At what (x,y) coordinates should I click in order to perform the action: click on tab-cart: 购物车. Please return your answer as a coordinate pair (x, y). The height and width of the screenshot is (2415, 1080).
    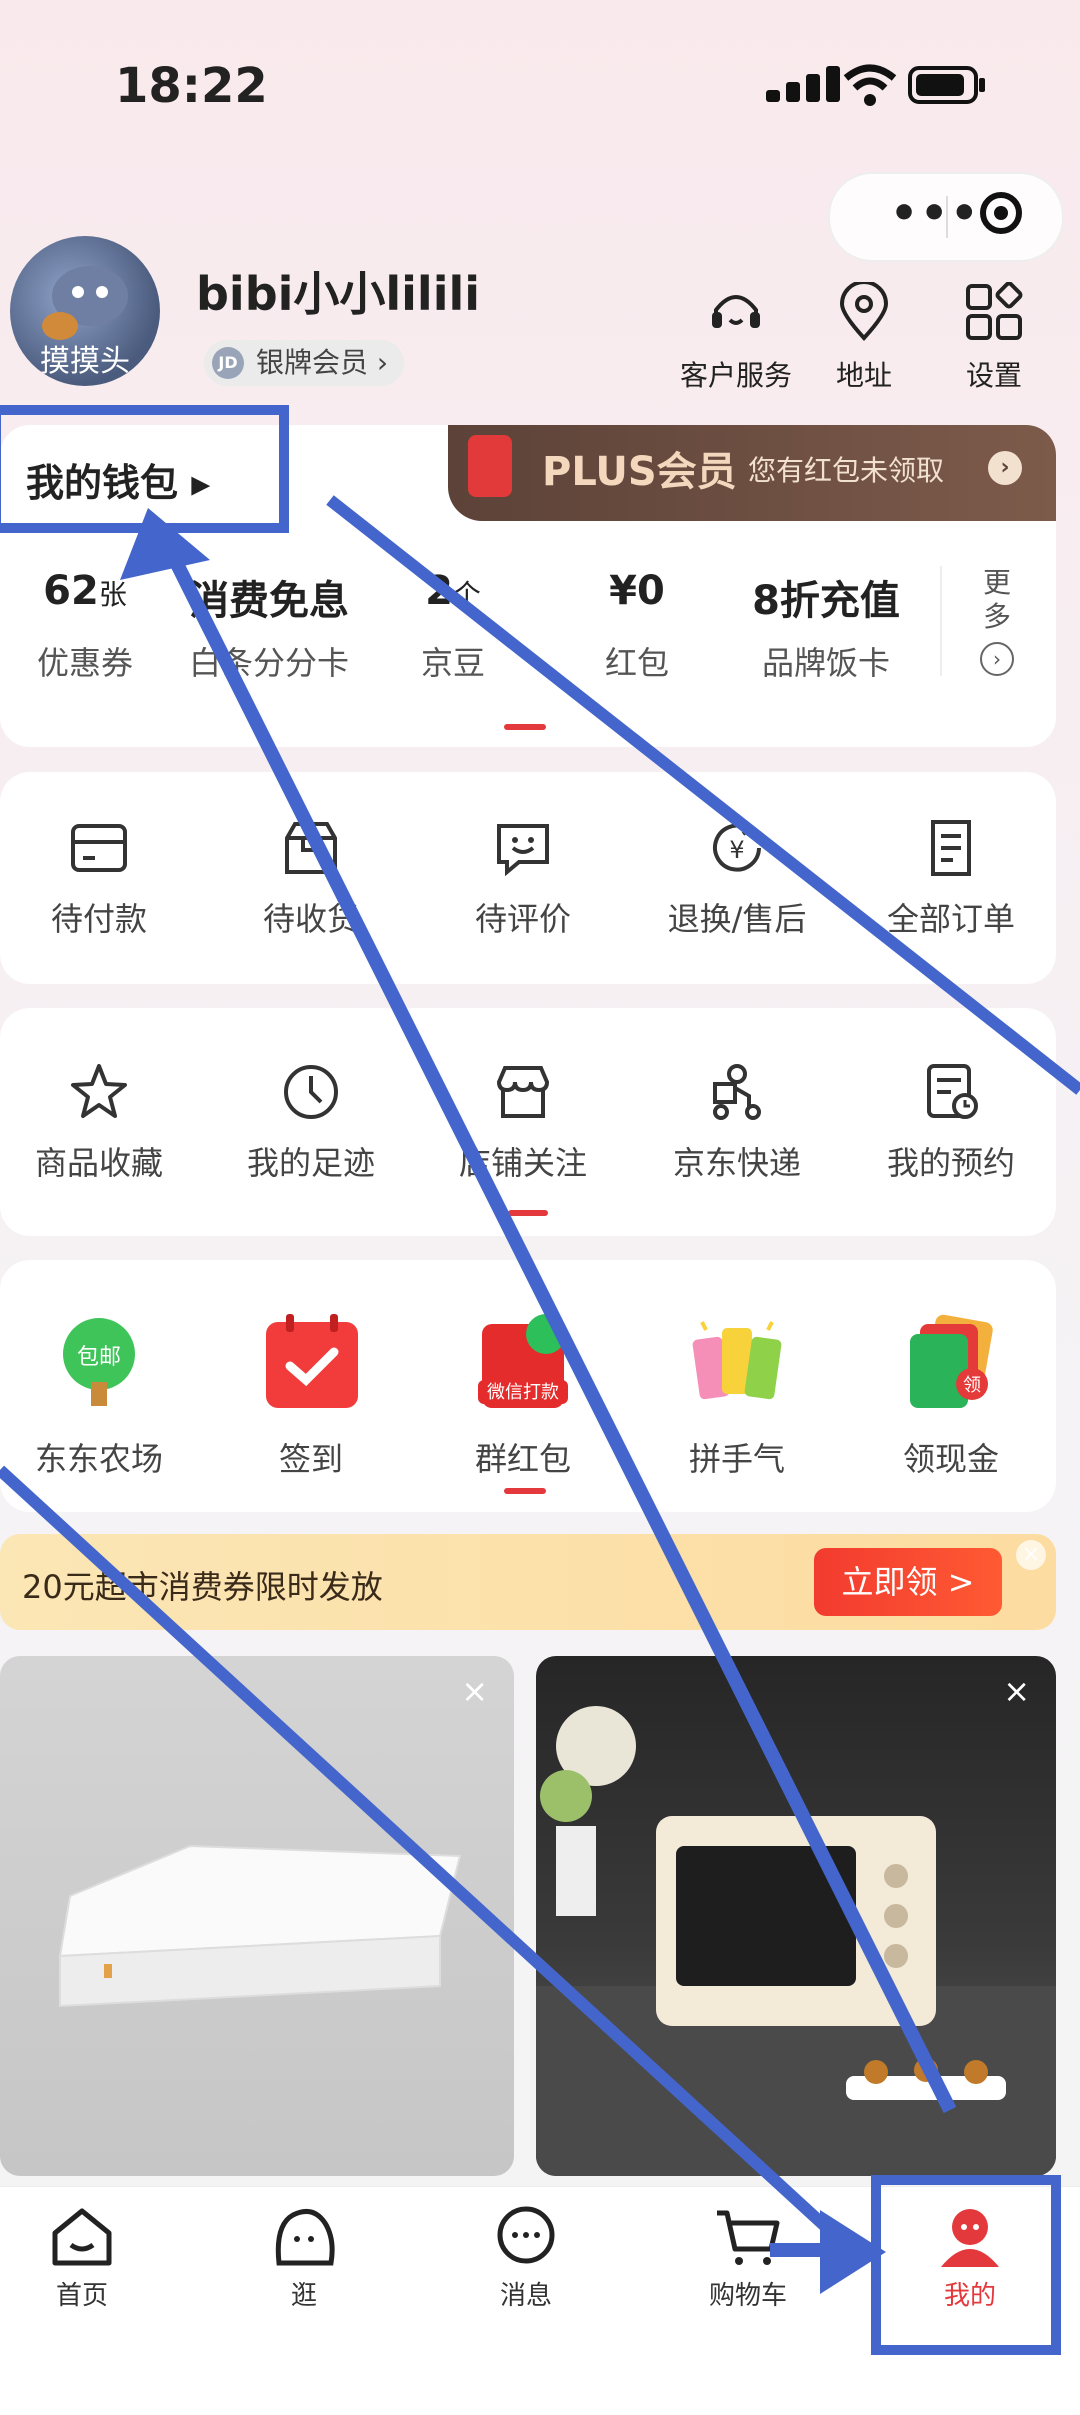
    Looking at the image, I should click on (748, 2258).